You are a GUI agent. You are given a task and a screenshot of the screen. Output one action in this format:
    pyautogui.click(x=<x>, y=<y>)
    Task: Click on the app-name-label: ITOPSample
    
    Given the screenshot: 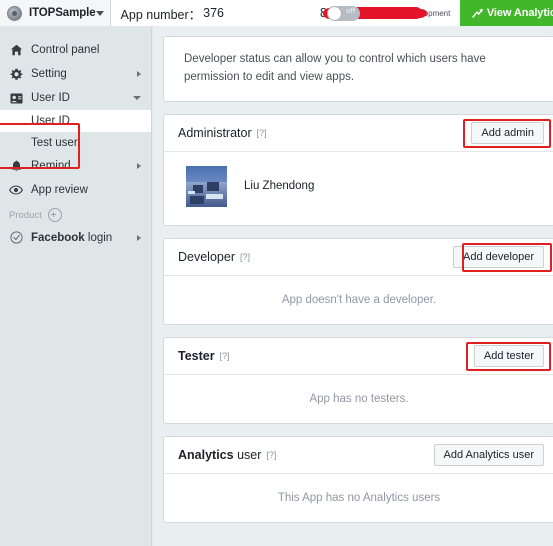 What is the action you would take?
    pyautogui.click(x=62, y=13)
    